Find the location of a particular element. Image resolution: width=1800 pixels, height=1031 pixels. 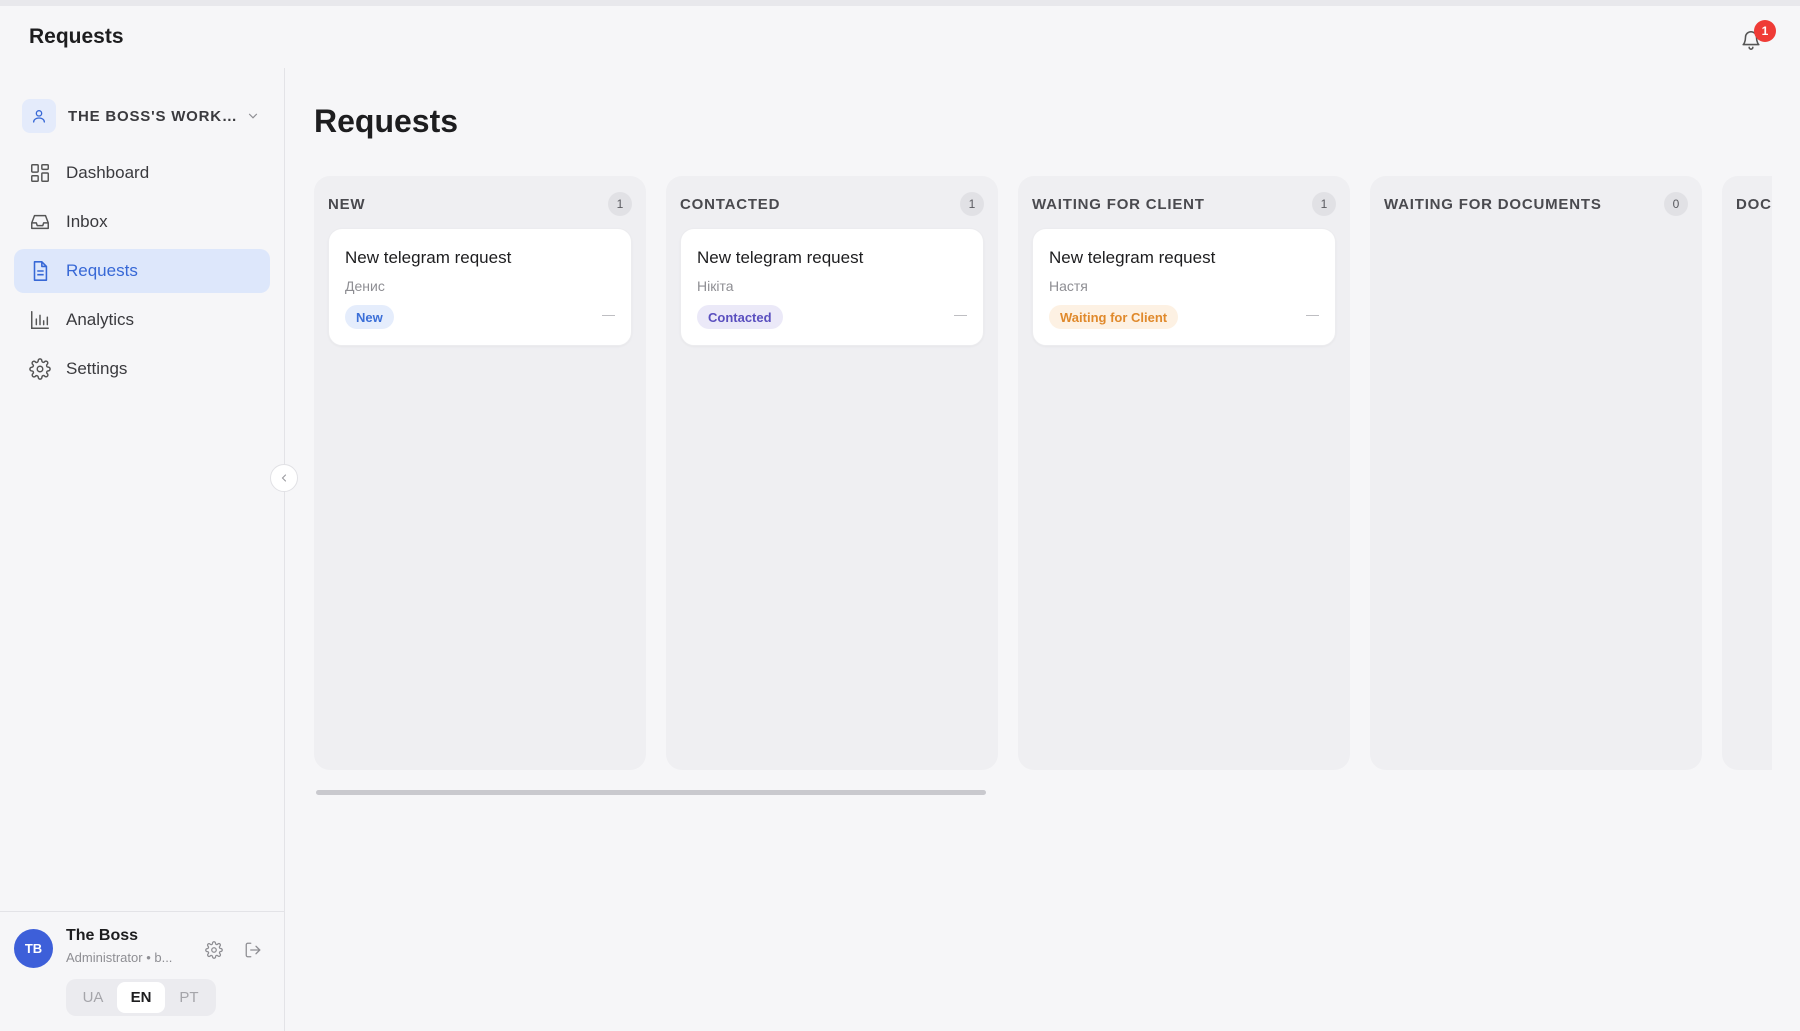

workspace-avatar is located at coordinates (39, 116).